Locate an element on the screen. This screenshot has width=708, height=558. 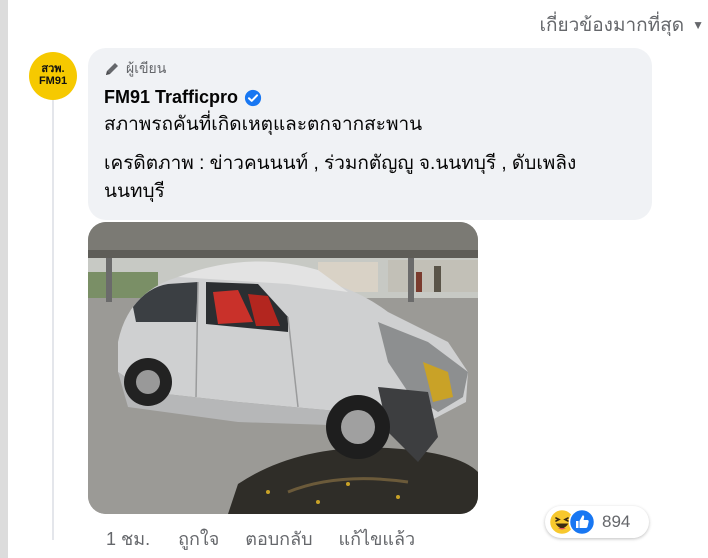
thread-line is located at coordinates (53, 320).